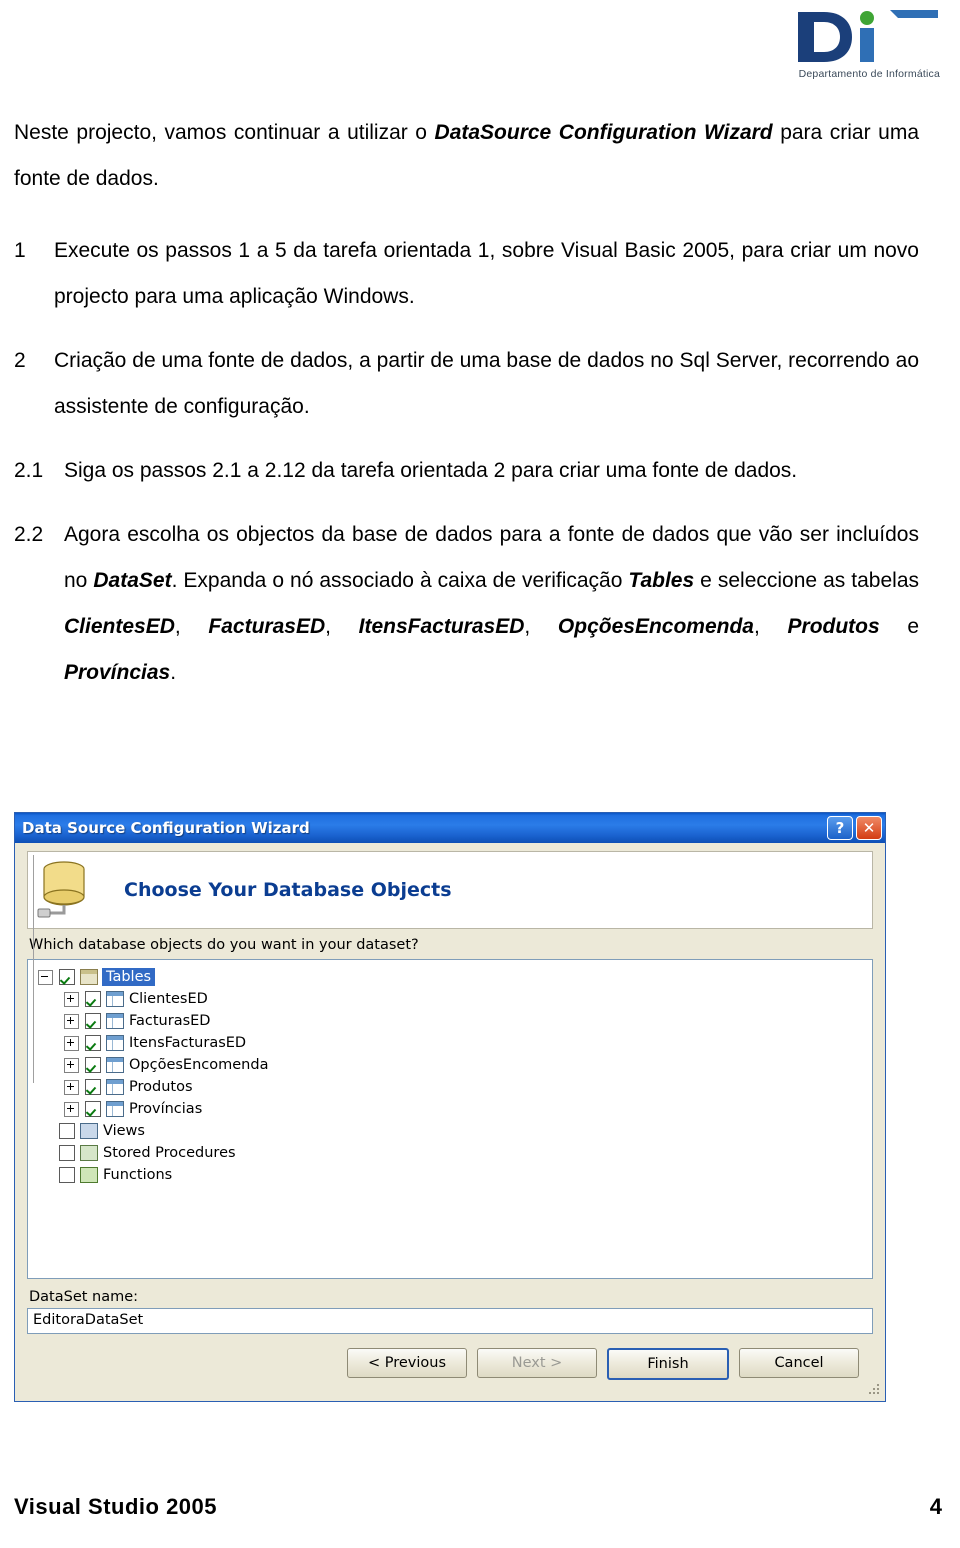  I want to click on item22-part7: ,, so click(770, 626).